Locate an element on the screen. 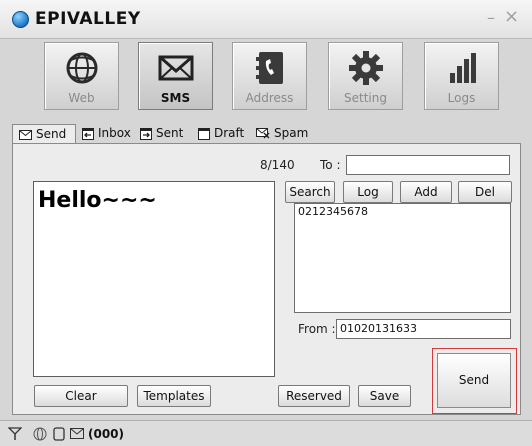  phone-icon is located at coordinates (59, 434).